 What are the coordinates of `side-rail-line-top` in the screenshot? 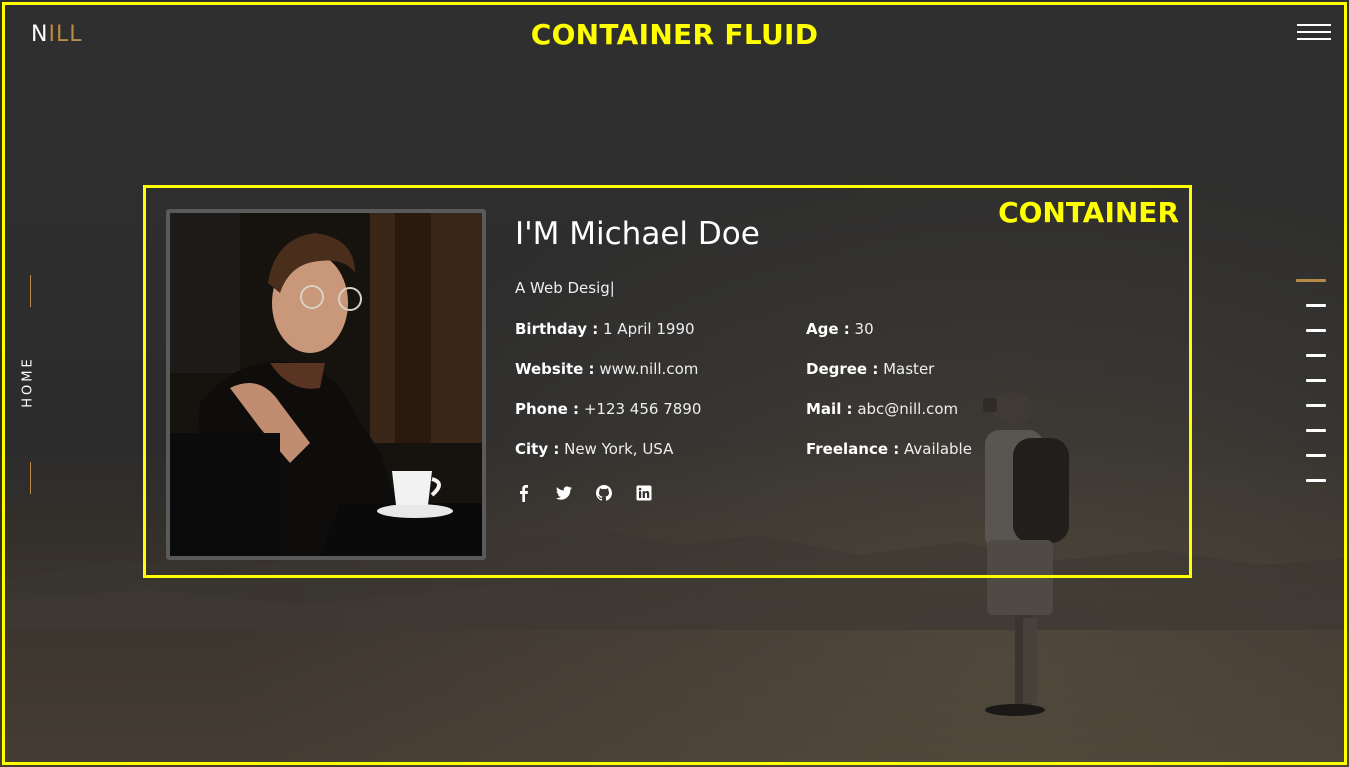 It's located at (30, 291).